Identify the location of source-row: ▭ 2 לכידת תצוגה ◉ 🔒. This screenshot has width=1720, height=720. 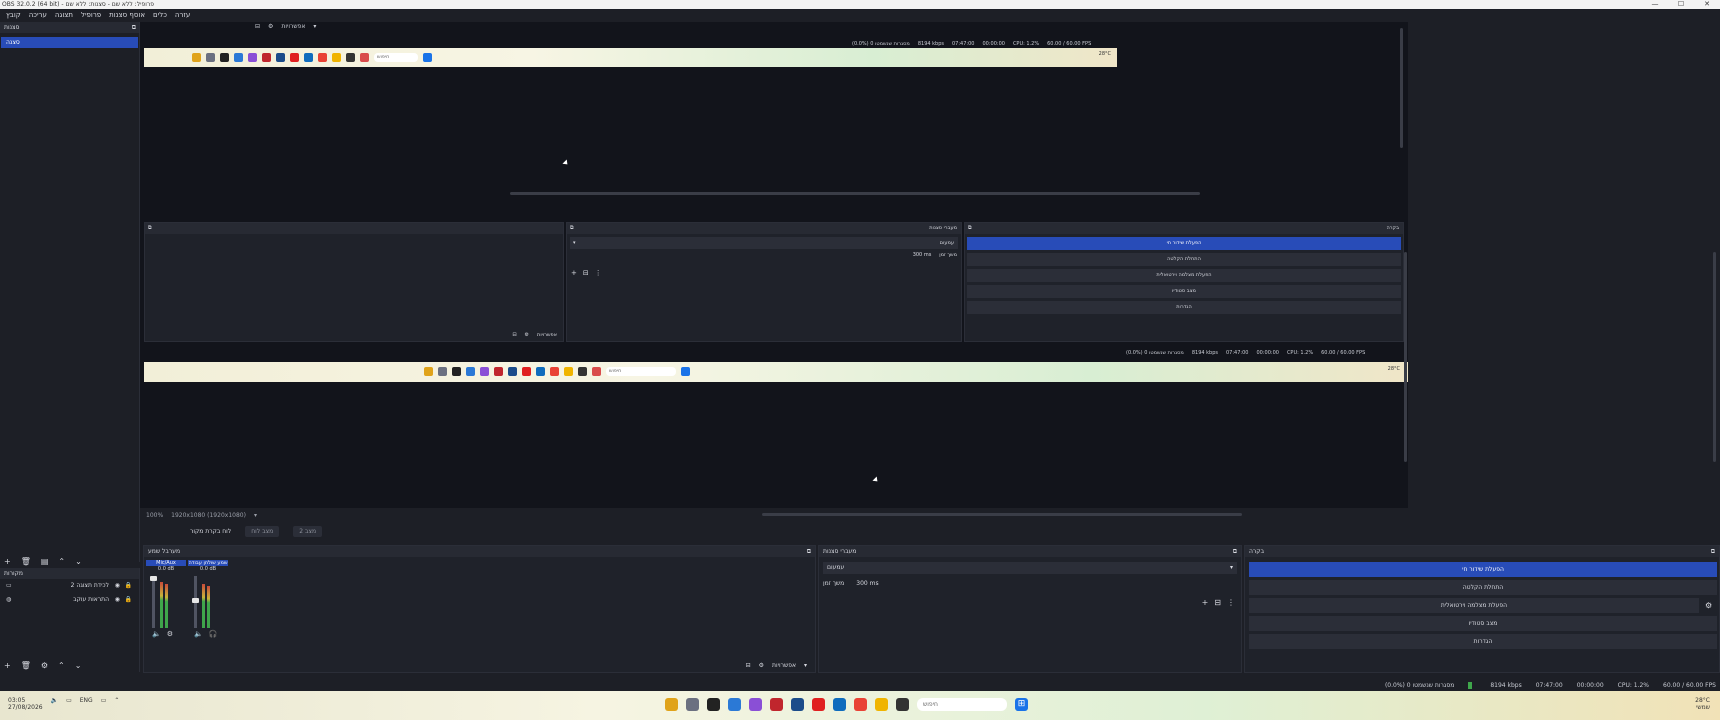
(69, 586).